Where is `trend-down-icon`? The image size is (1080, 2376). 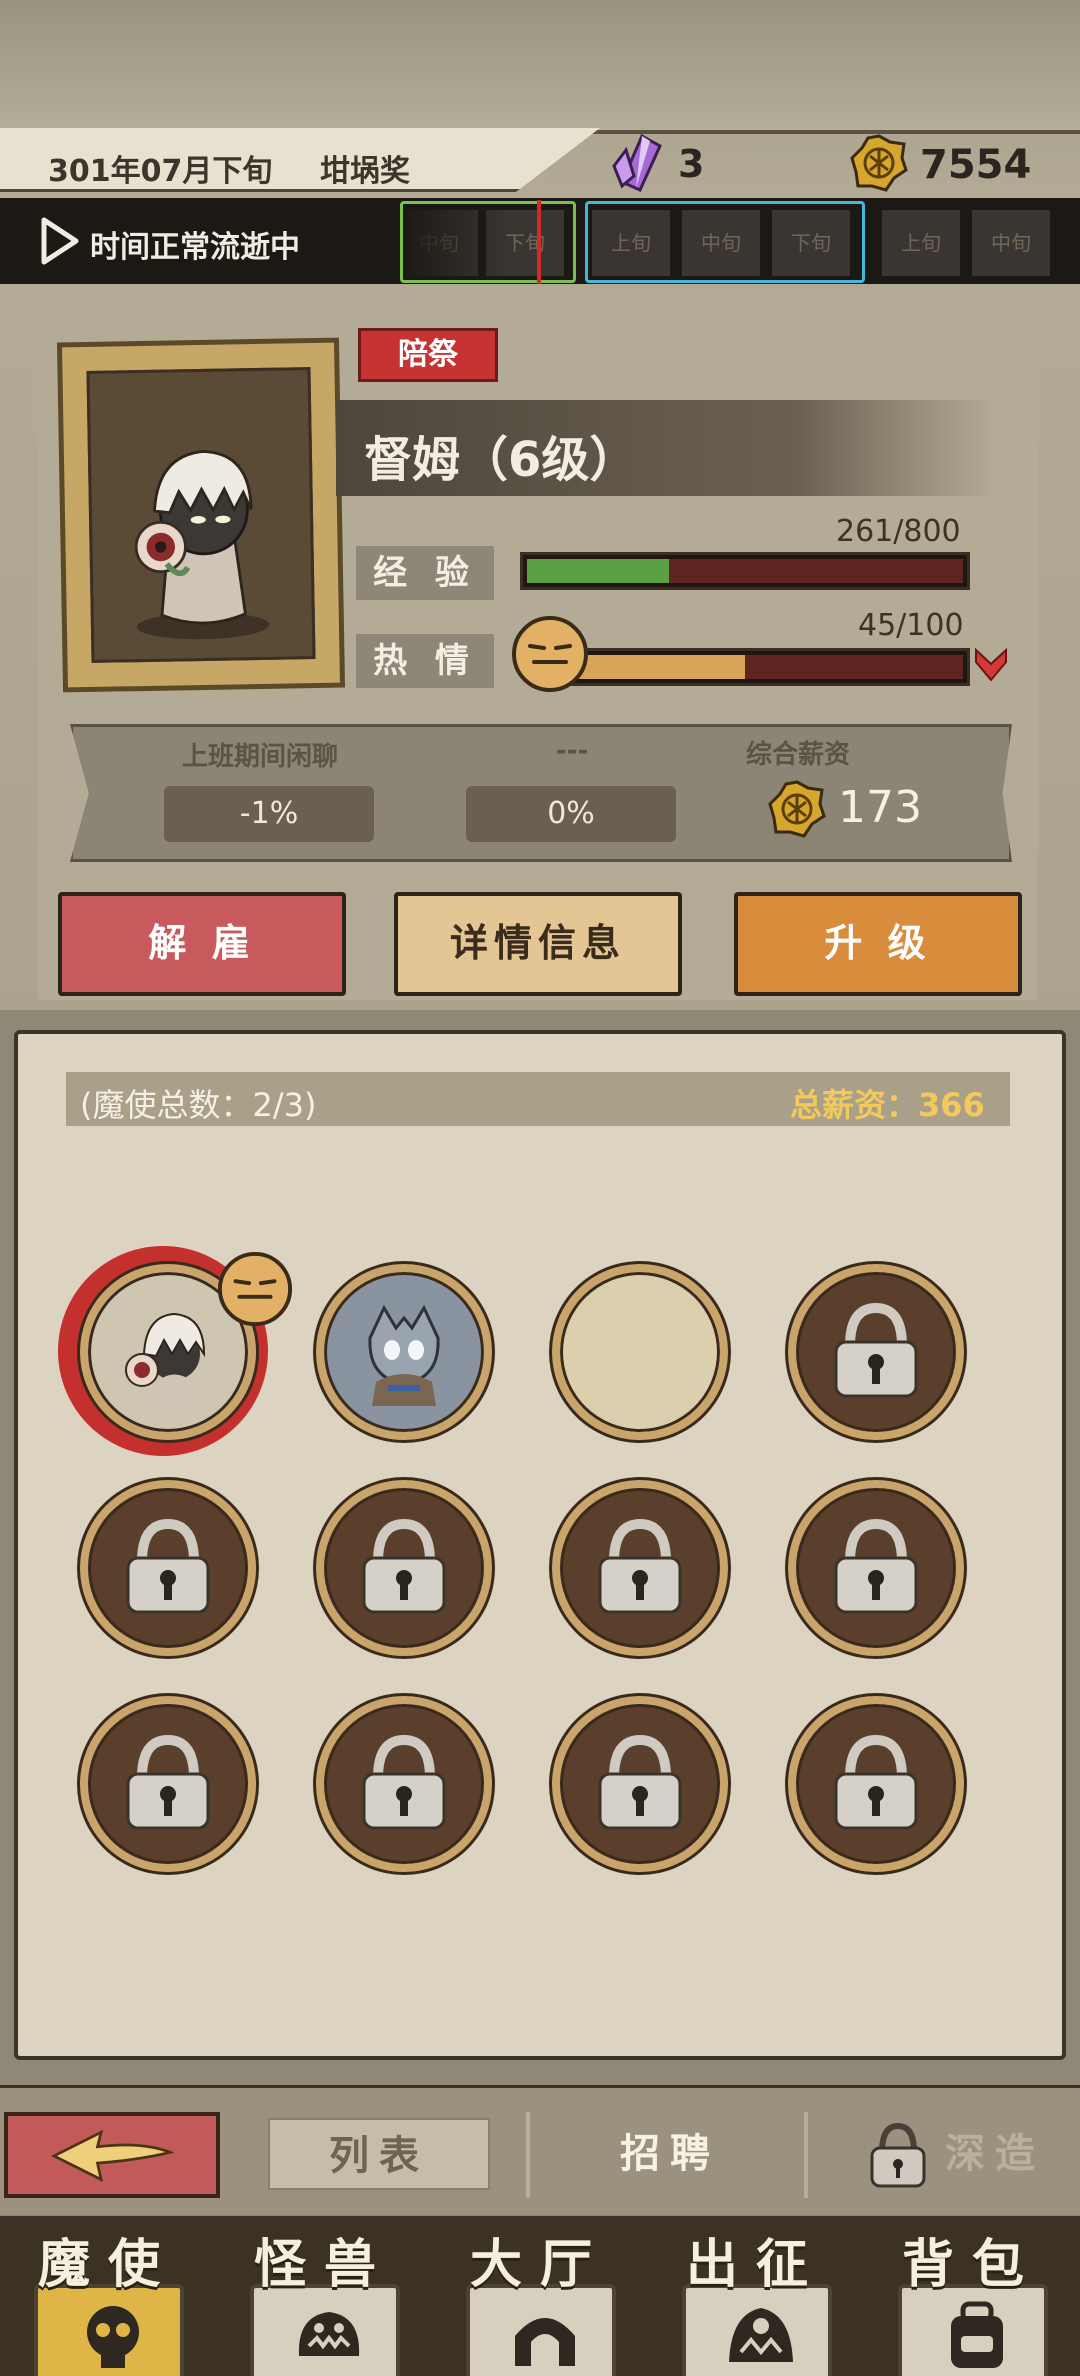
trend-down-icon is located at coordinates (991, 664).